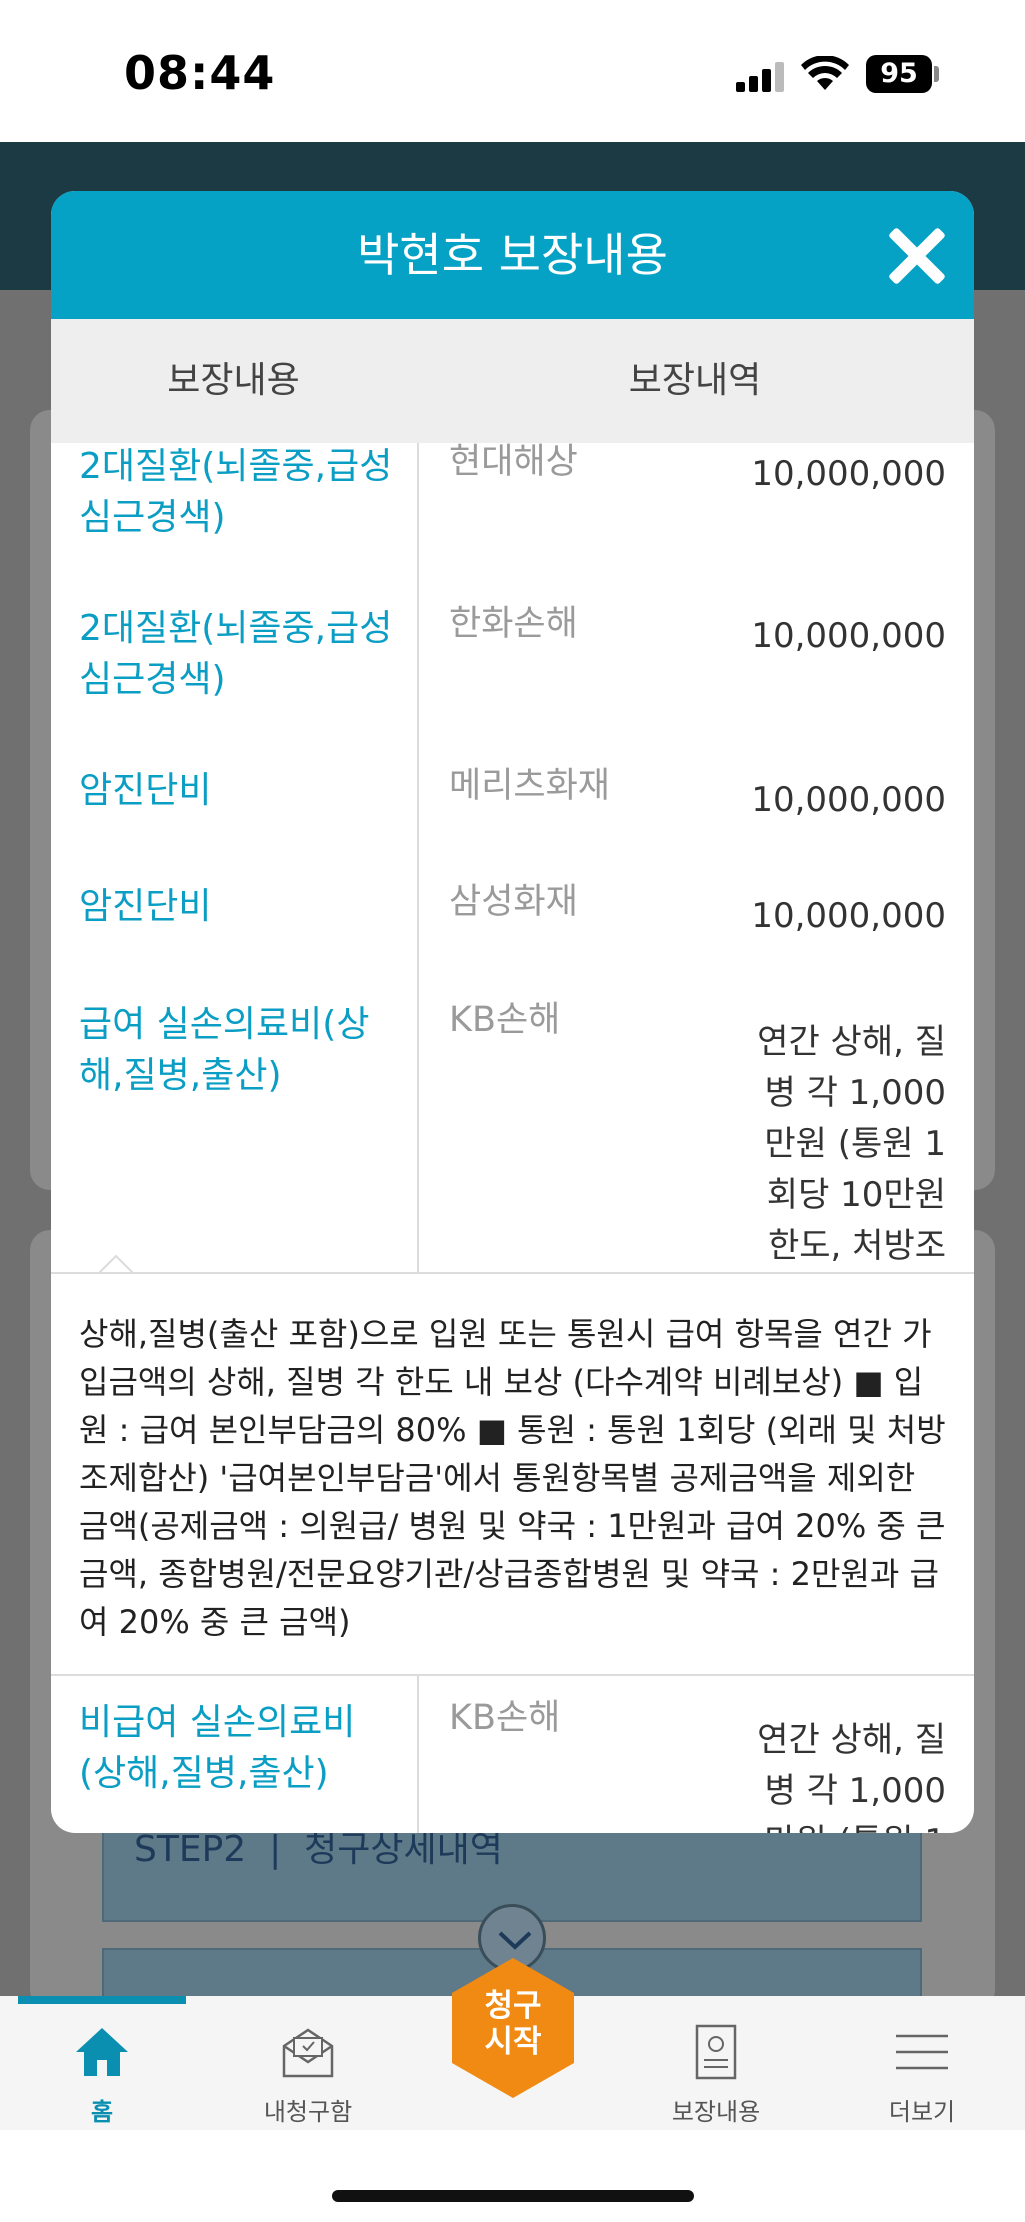 This screenshot has width=1025, height=2222. I want to click on column-header-details: 보장내역, so click(695, 380).